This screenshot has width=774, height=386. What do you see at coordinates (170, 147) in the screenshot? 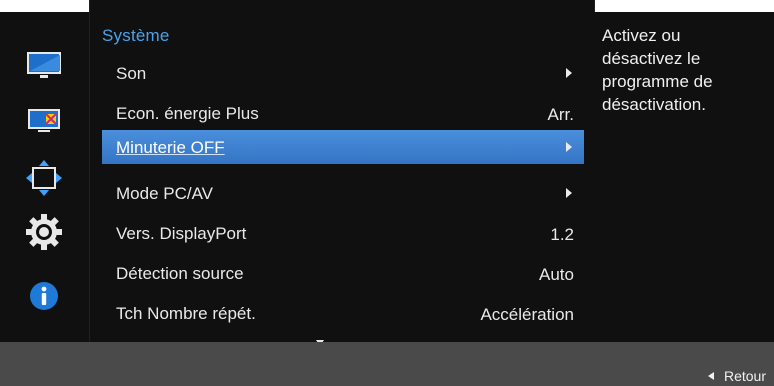
I see `menu-item-label: Minuterie OFF` at bounding box center [170, 147].